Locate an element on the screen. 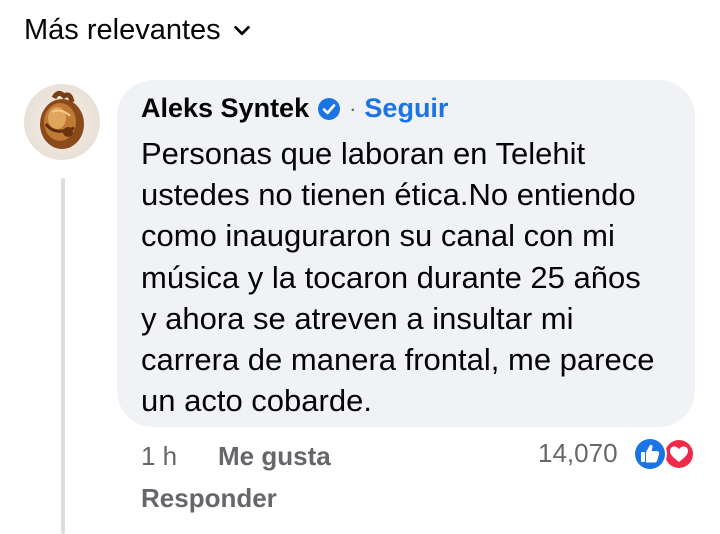 This screenshot has height=534, width=720. comment-timestamp: 1 h is located at coordinates (159, 456).